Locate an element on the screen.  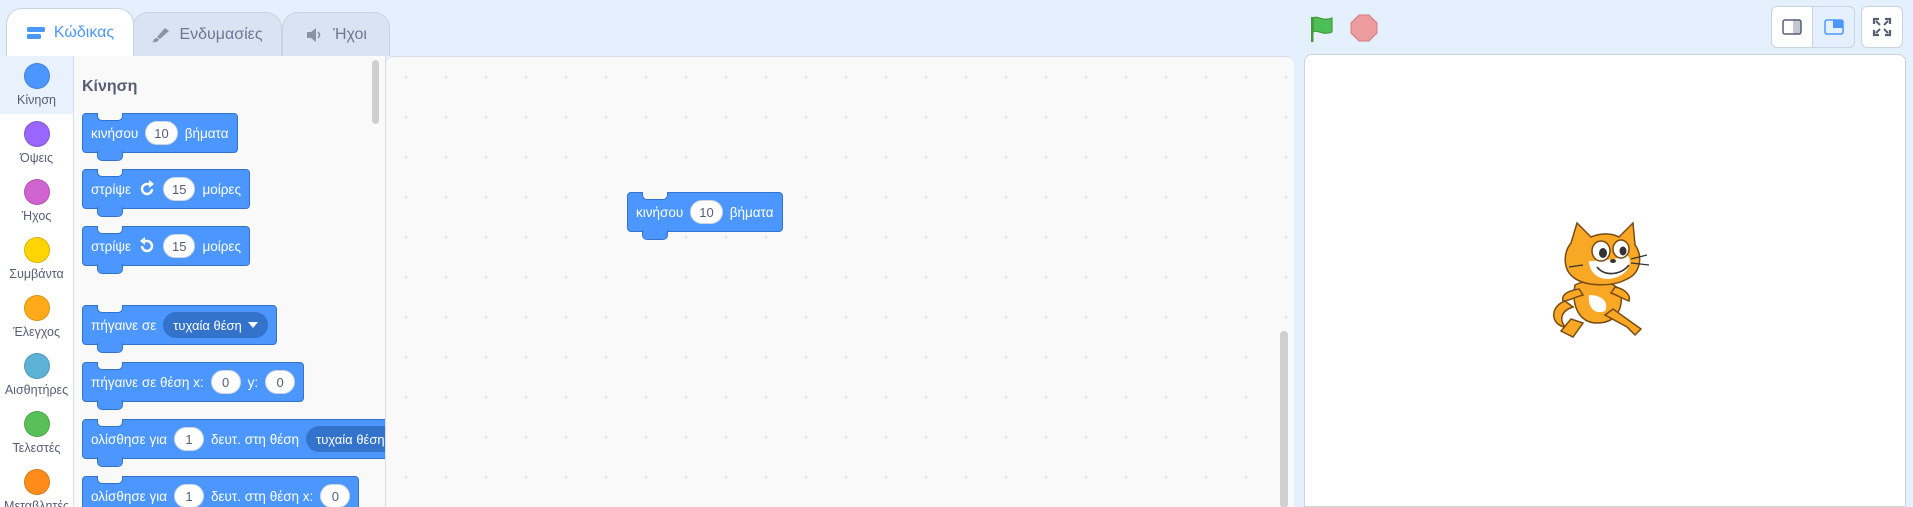
rotate-right-icon is located at coordinates (147, 188).